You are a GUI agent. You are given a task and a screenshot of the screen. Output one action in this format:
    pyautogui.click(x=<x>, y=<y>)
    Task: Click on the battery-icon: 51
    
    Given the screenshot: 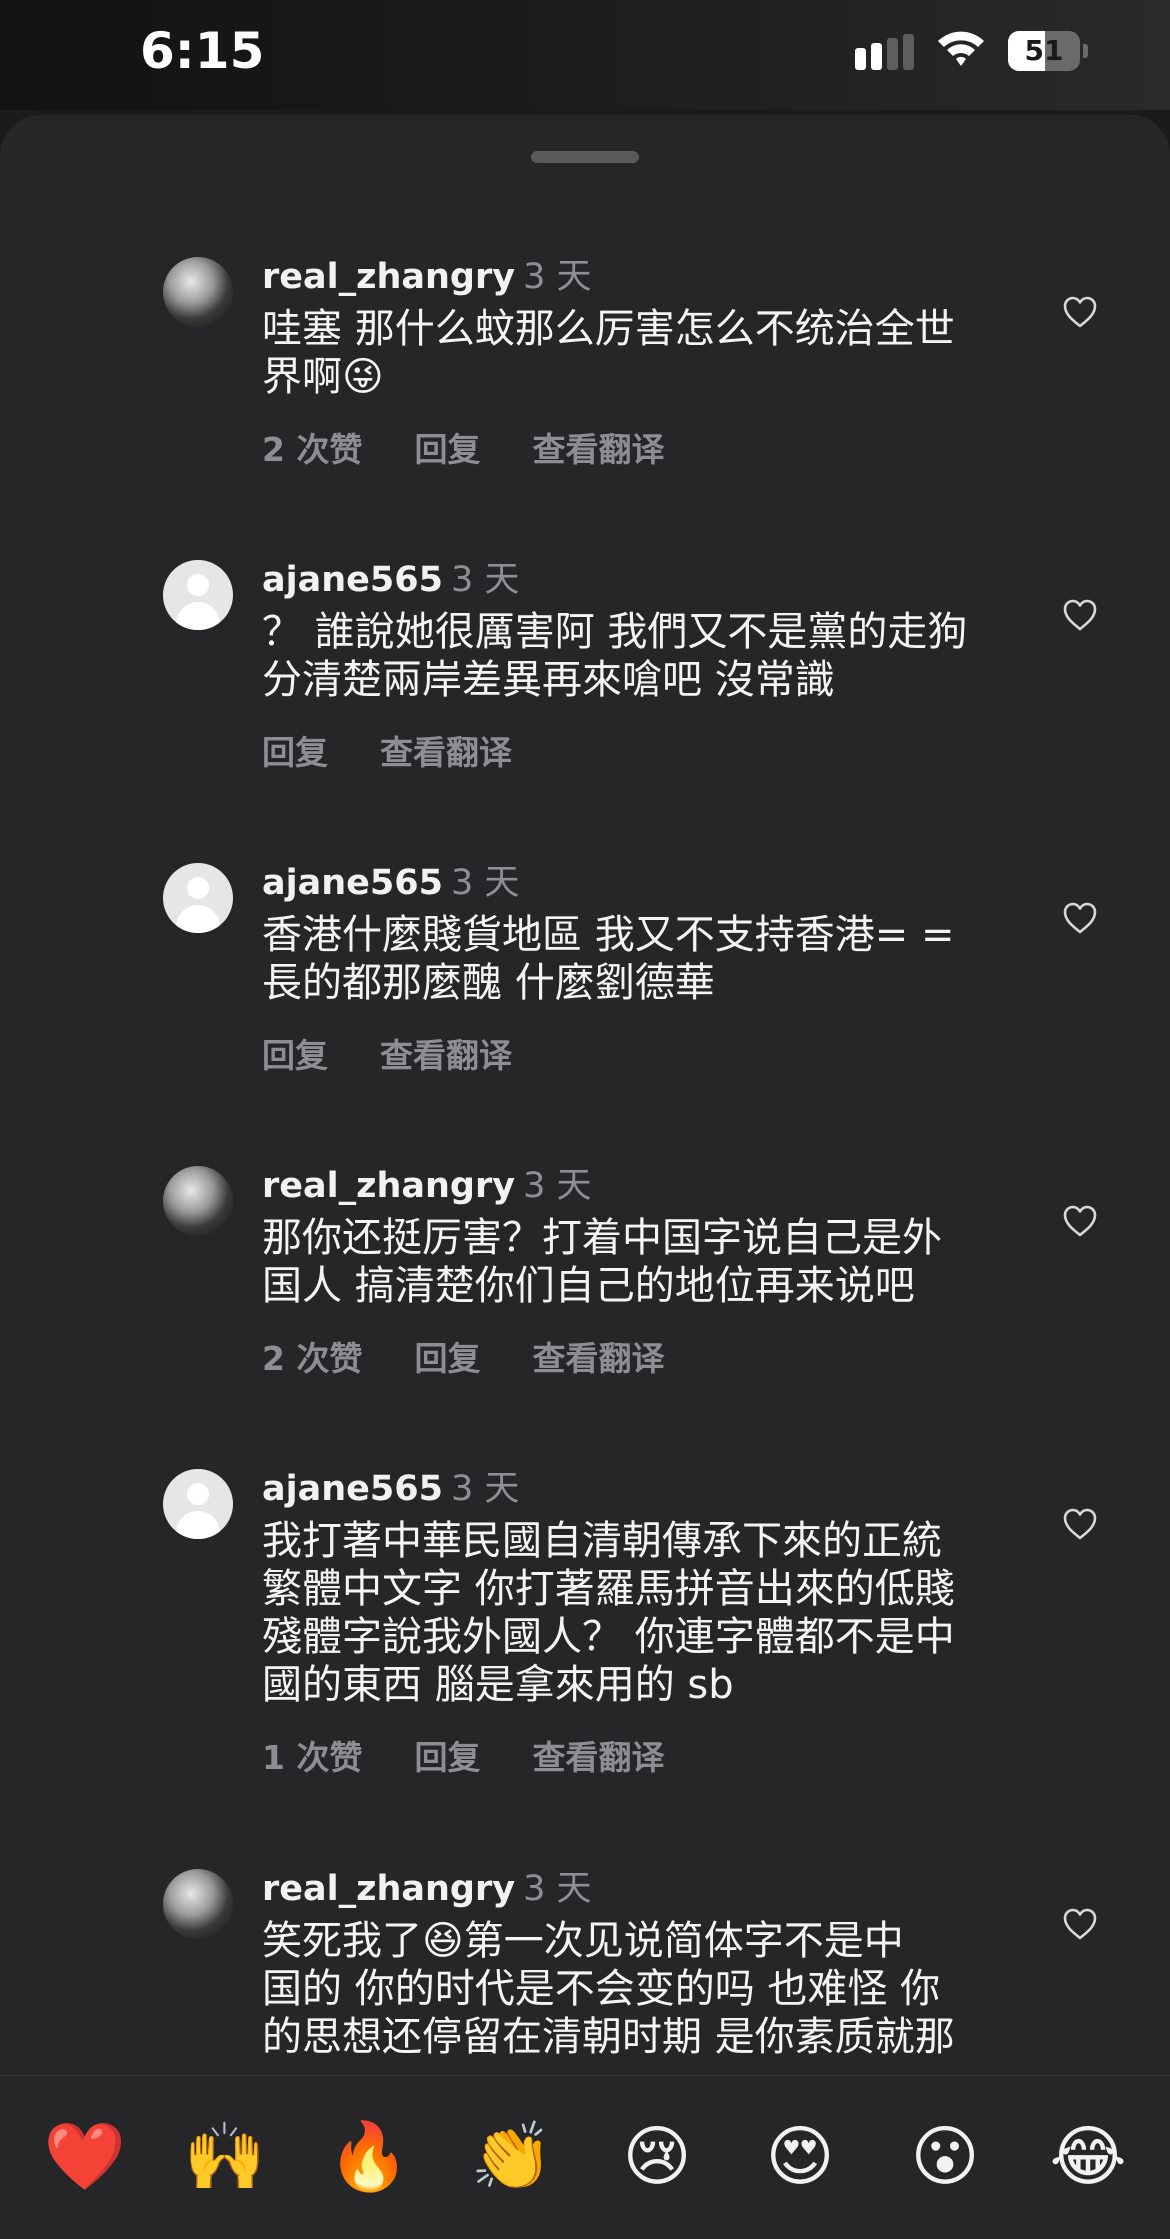 What is the action you would take?
    pyautogui.click(x=1048, y=51)
    